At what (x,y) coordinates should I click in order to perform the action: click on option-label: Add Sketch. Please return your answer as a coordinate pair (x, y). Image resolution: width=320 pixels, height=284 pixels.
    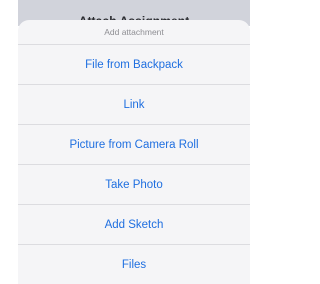
    Looking at the image, I should click on (134, 224).